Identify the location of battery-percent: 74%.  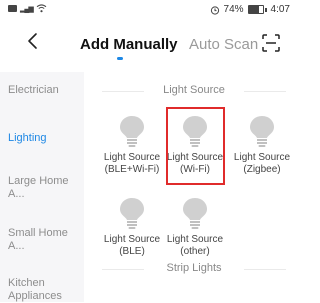
(233, 9).